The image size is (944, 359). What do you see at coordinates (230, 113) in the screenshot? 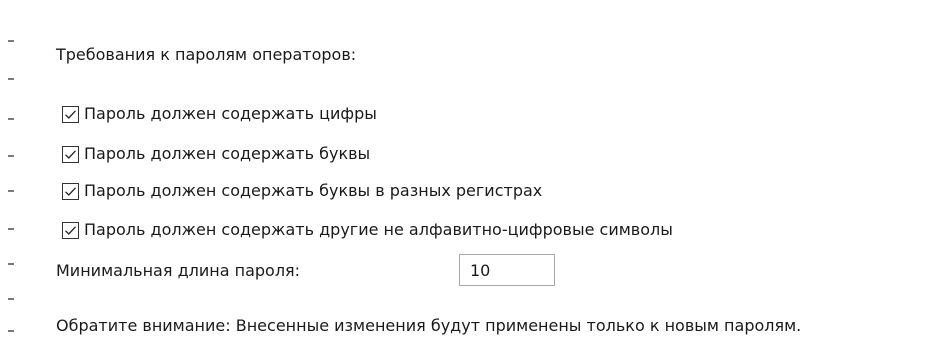
I see `checkbox-label: Пароль должен содержать цифры` at bounding box center [230, 113].